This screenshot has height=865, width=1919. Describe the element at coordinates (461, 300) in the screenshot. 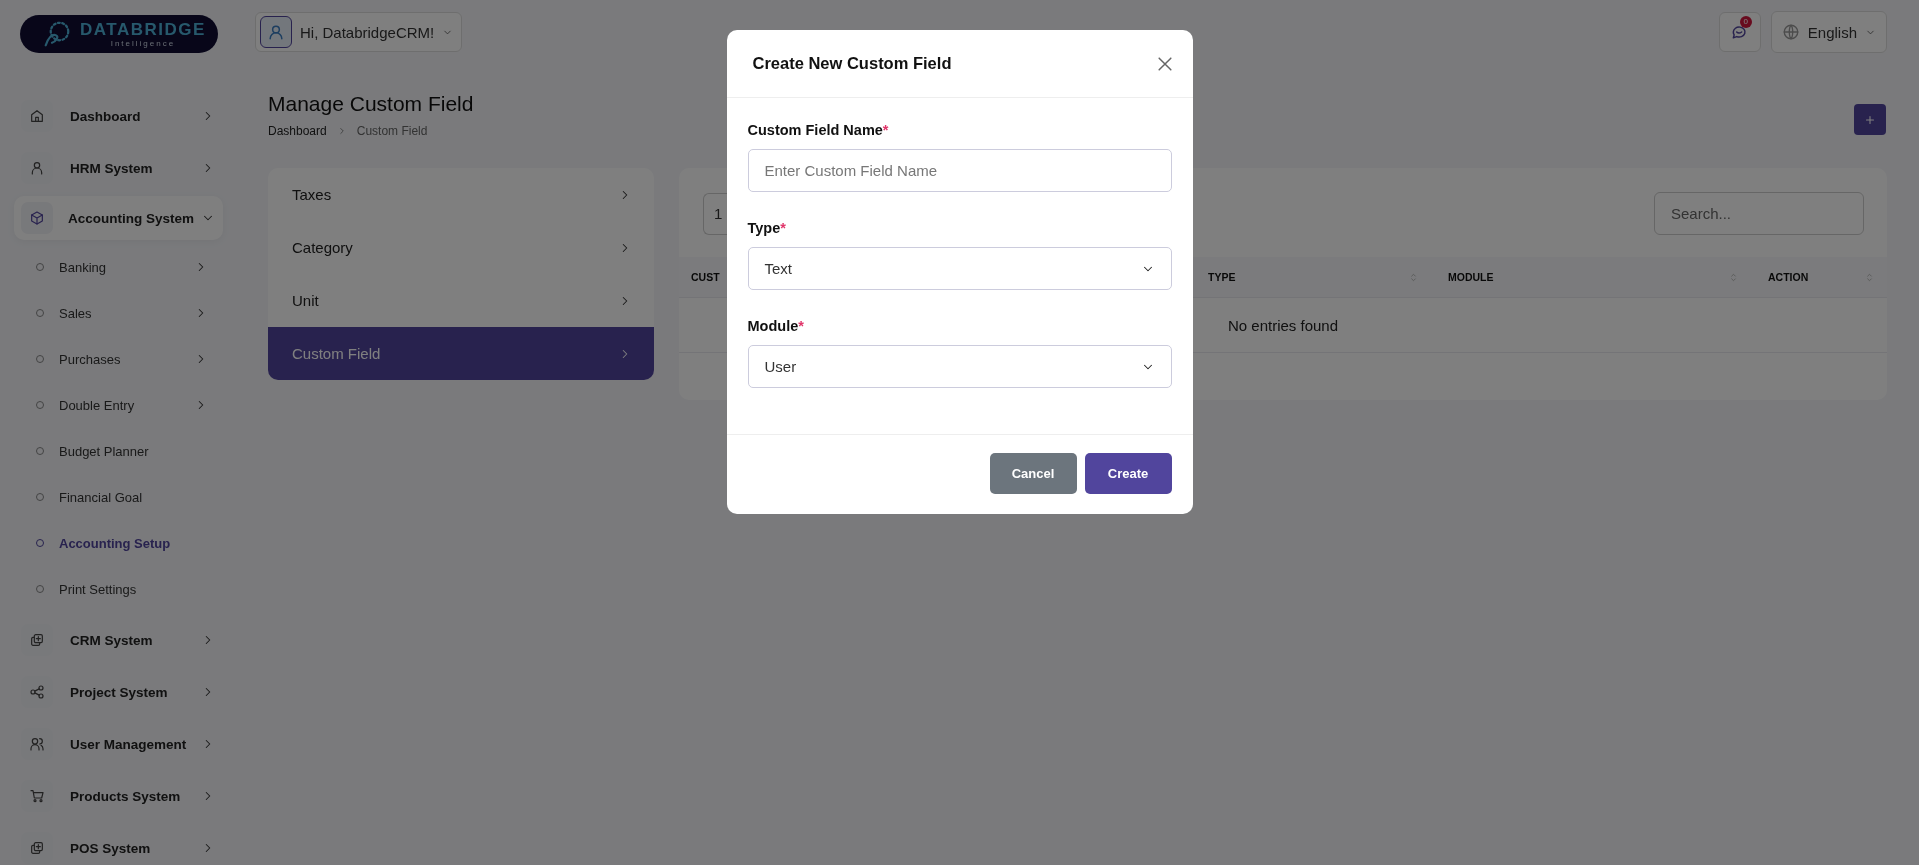

I see `settings-menu-item: Unit` at that location.